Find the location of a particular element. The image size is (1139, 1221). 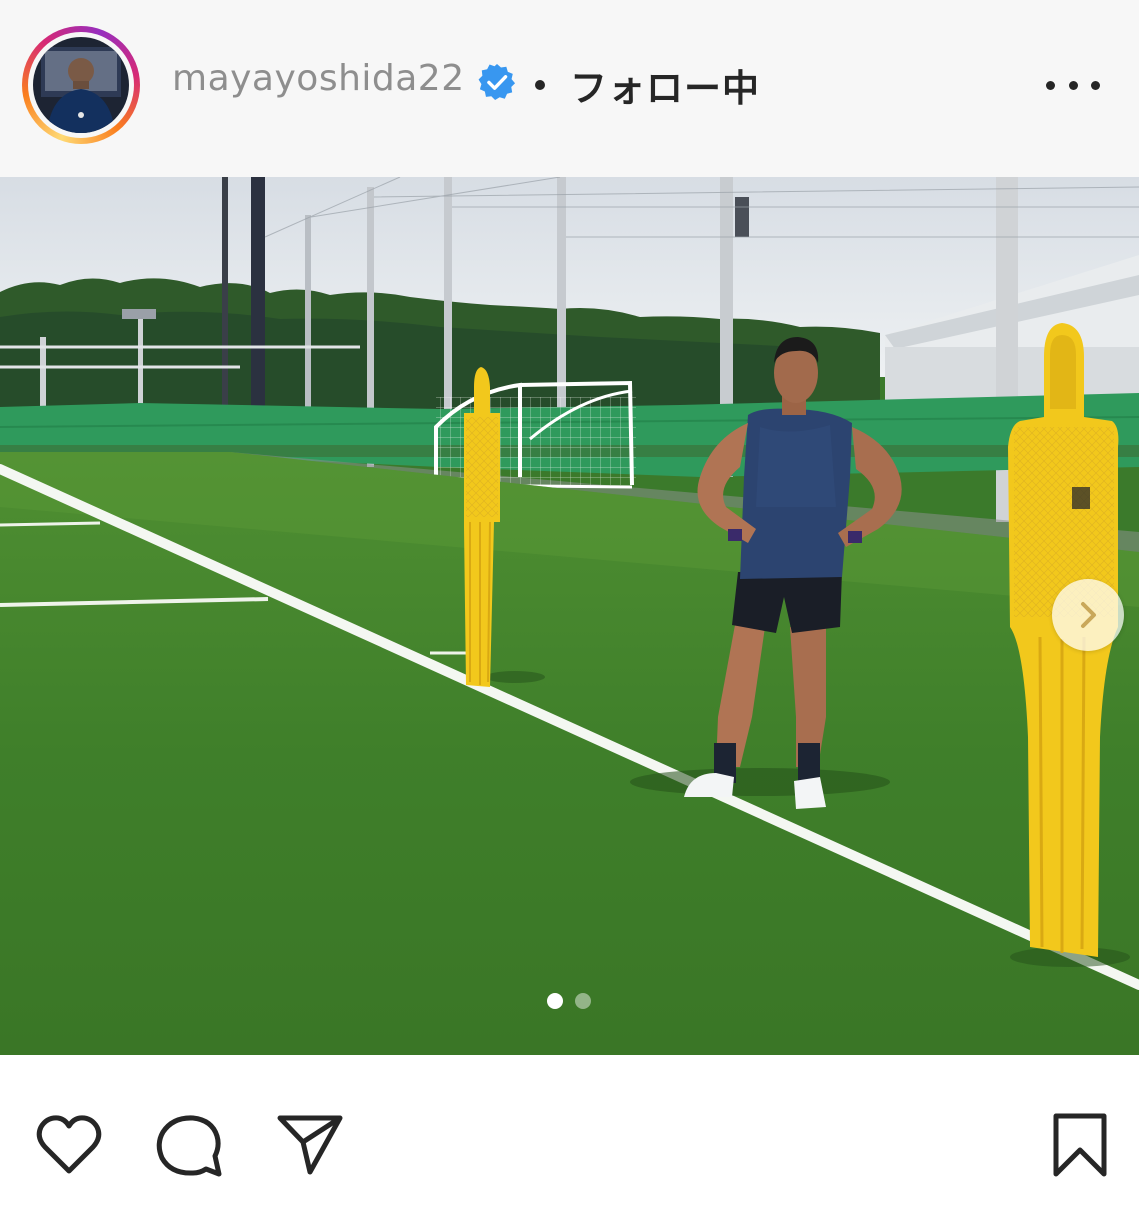

comment-bubble-icon is located at coordinates (189, 1146).